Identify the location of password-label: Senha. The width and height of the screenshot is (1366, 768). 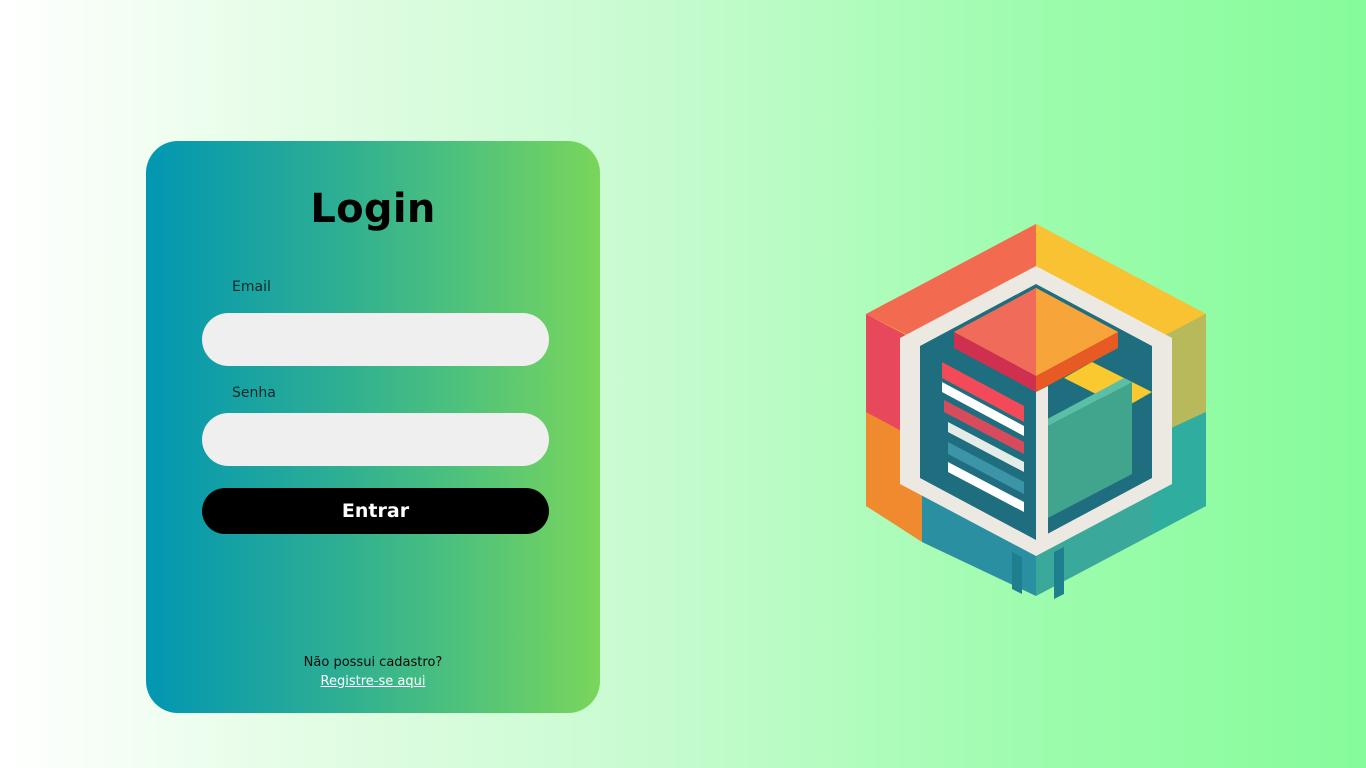
(254, 393).